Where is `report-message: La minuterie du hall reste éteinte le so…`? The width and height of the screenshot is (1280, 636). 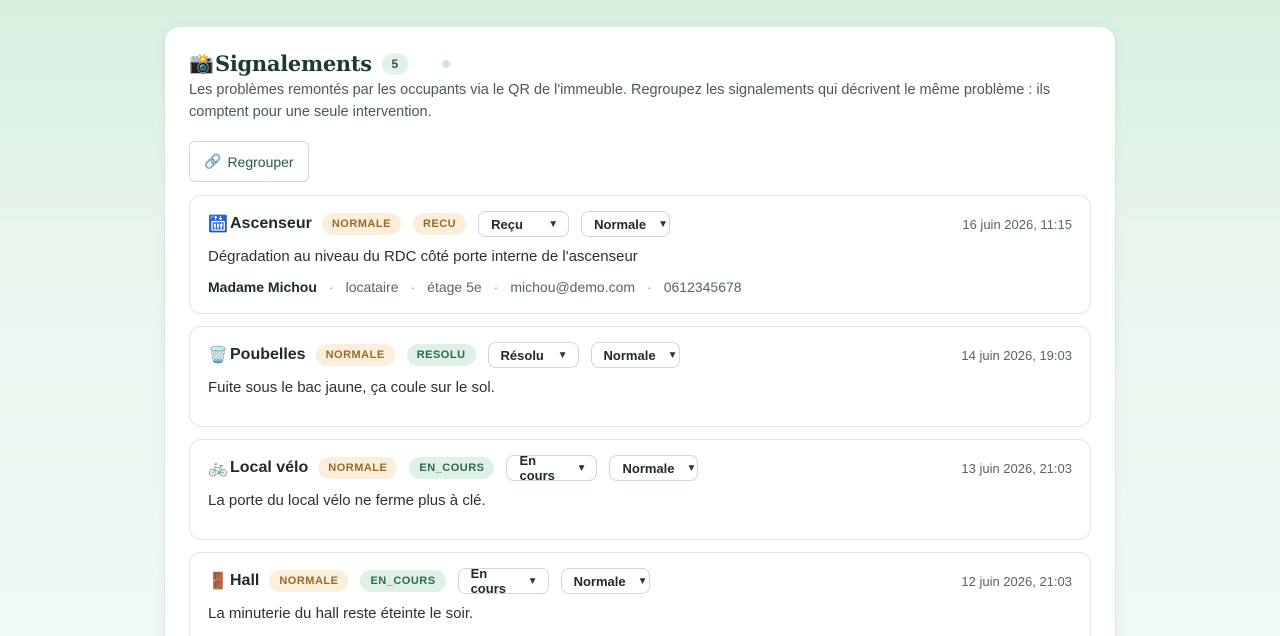
report-message: La minuterie du hall reste éteinte le so… is located at coordinates (341, 613).